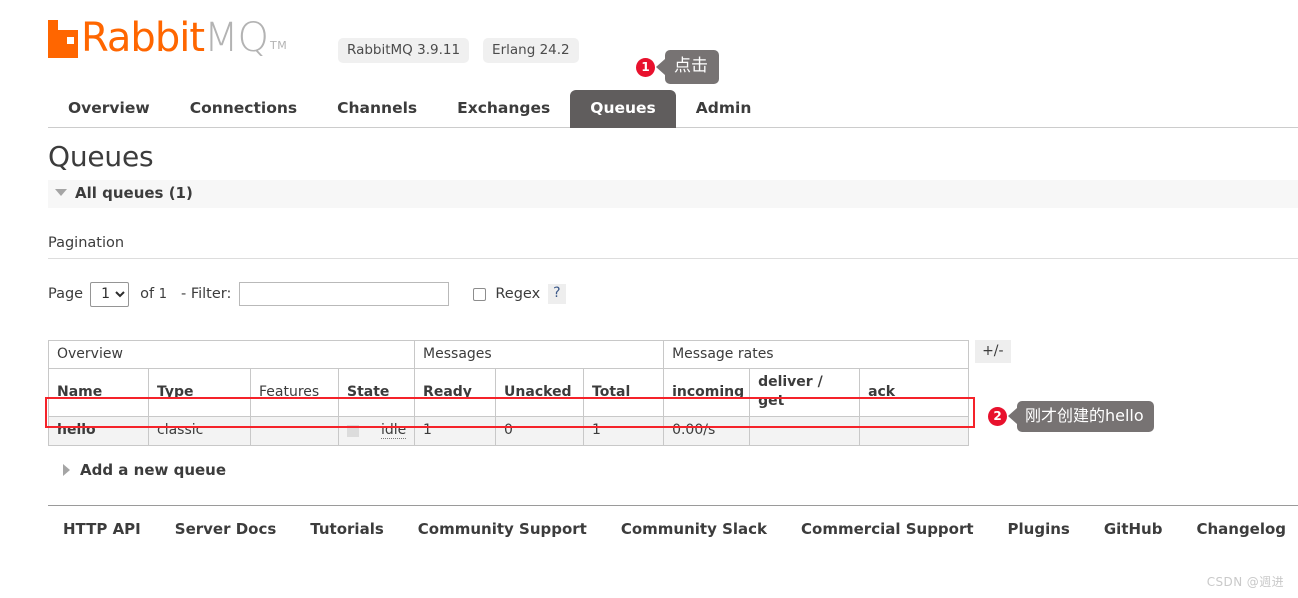  What do you see at coordinates (199, 431) in the screenshot?
I see `cell-queue-type: classic` at bounding box center [199, 431].